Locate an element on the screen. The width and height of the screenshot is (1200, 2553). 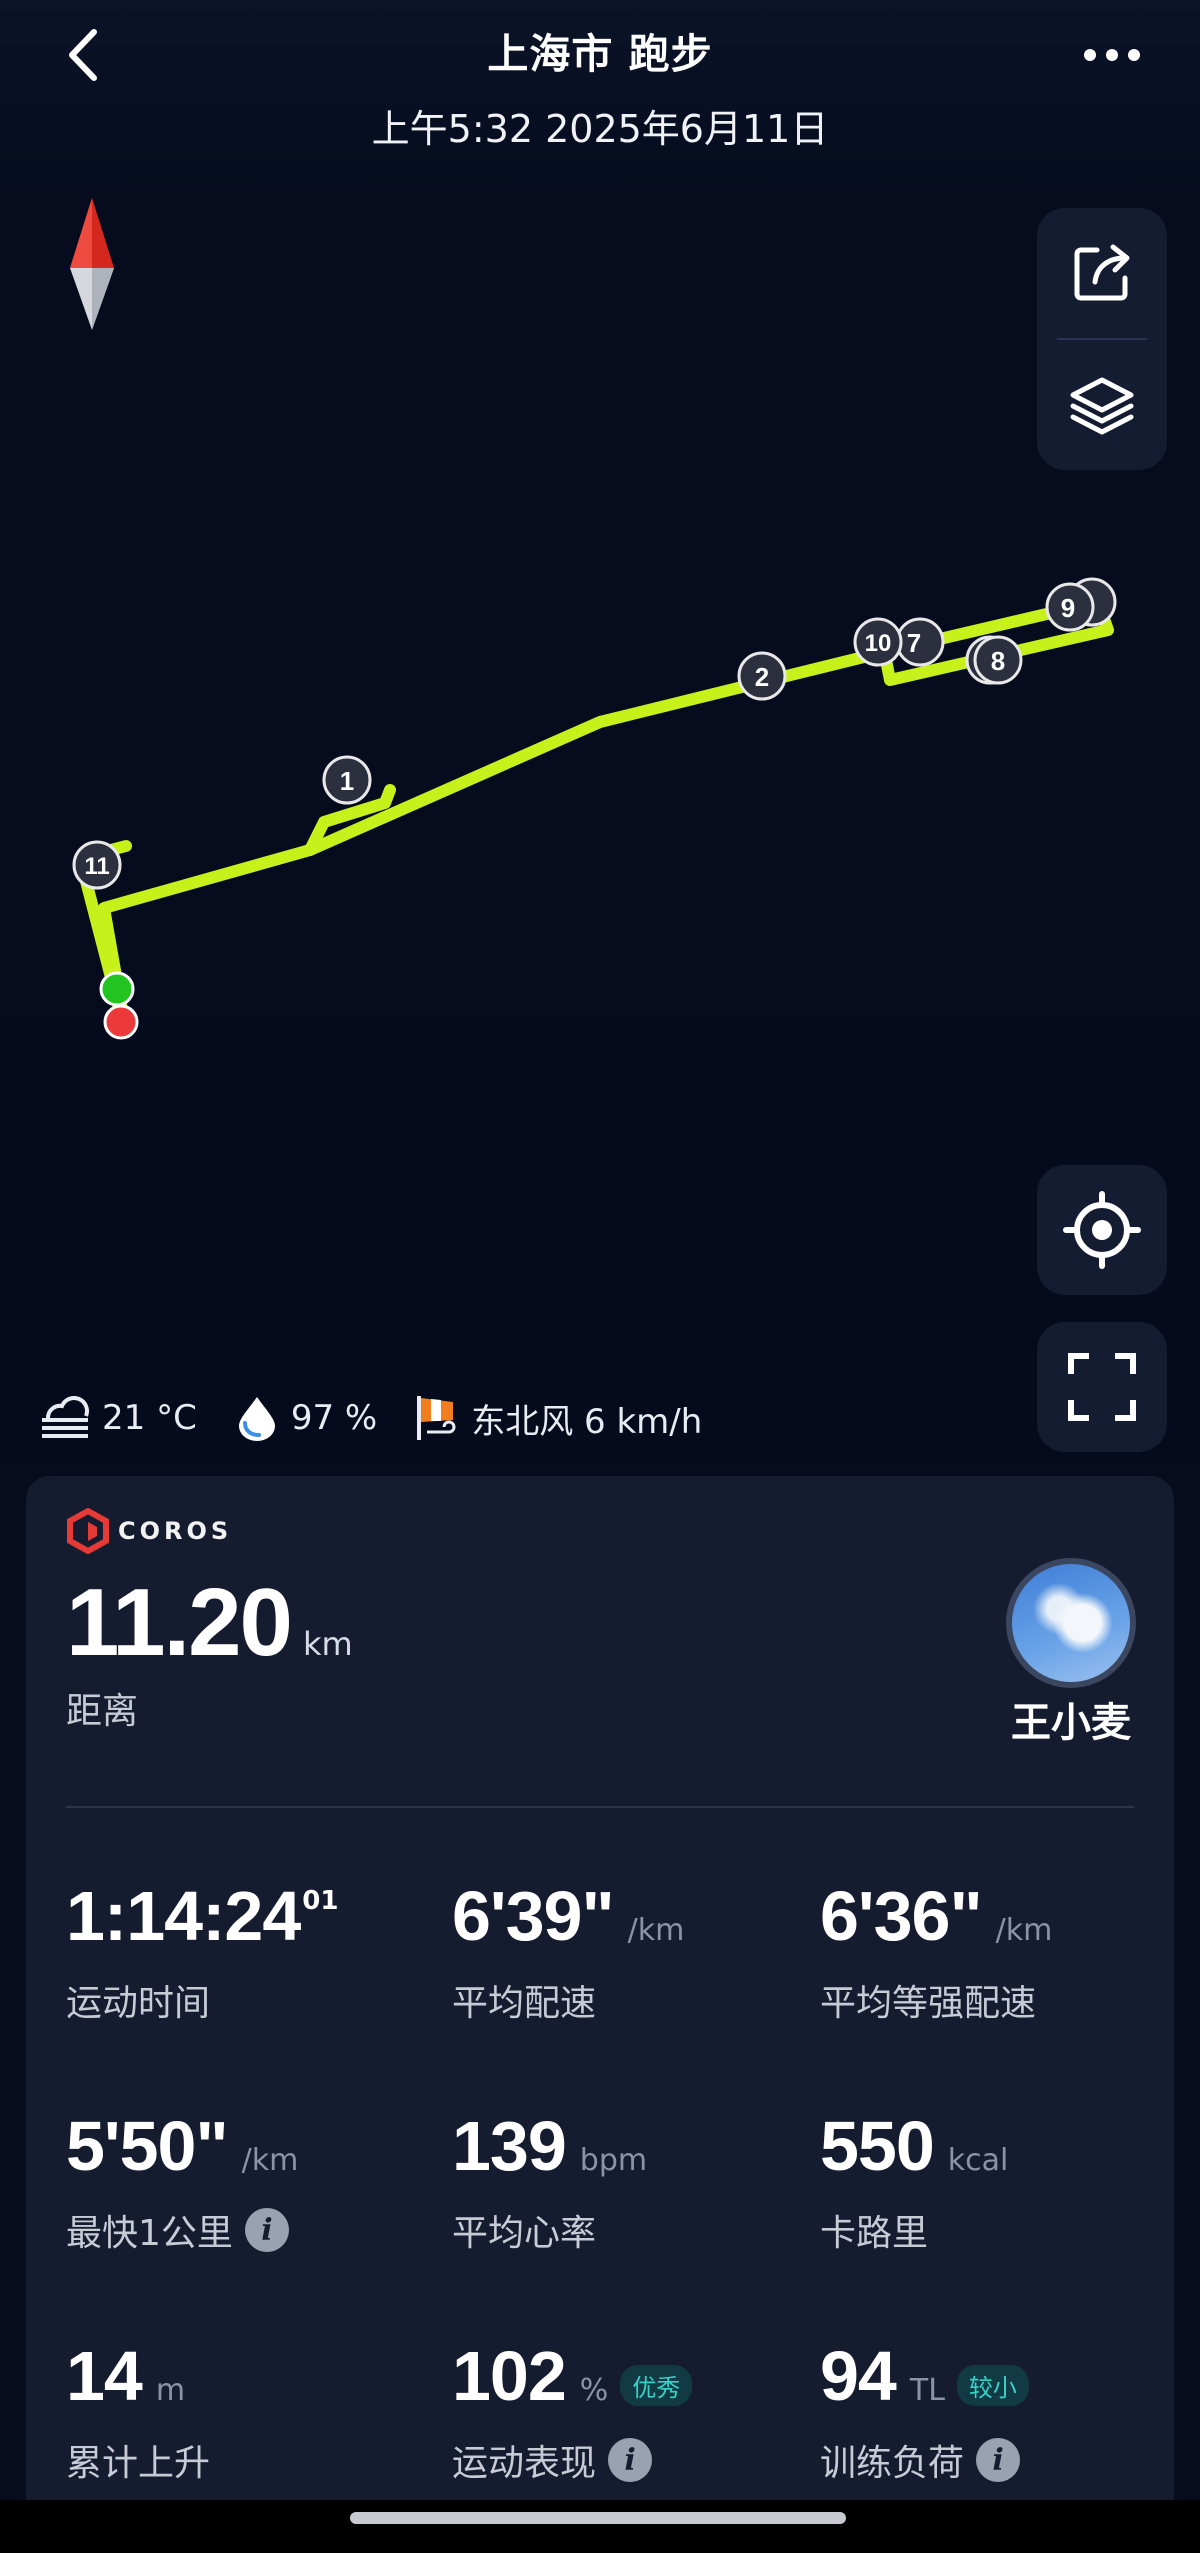
stat-unit: TL is located at coordinates (927, 2390).